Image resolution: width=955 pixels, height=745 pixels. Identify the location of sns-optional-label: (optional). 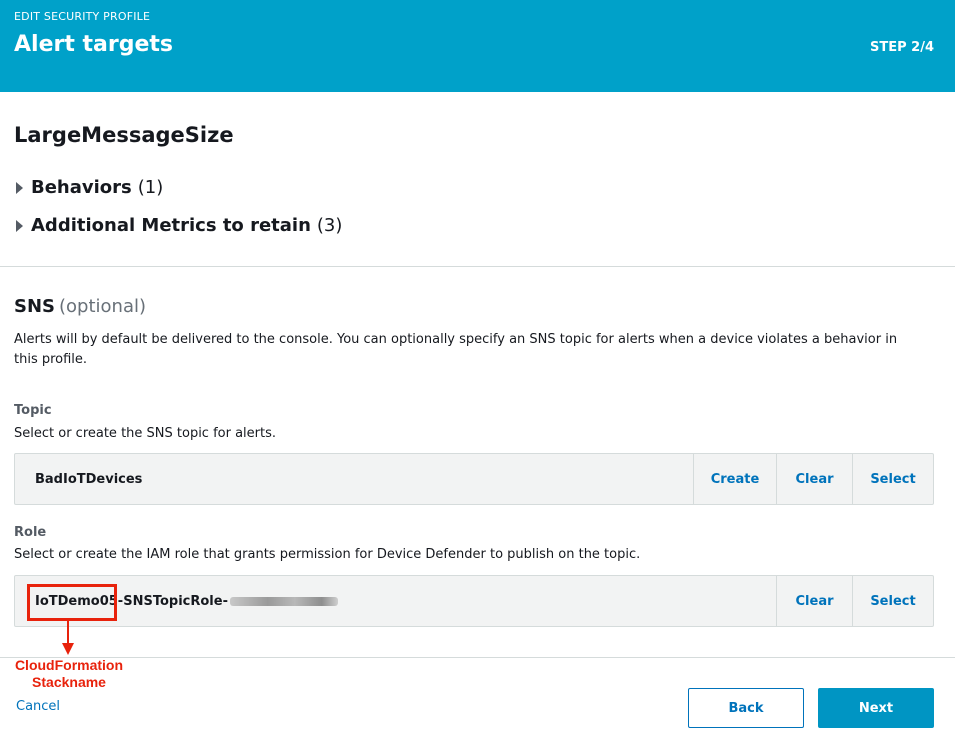
(102, 306).